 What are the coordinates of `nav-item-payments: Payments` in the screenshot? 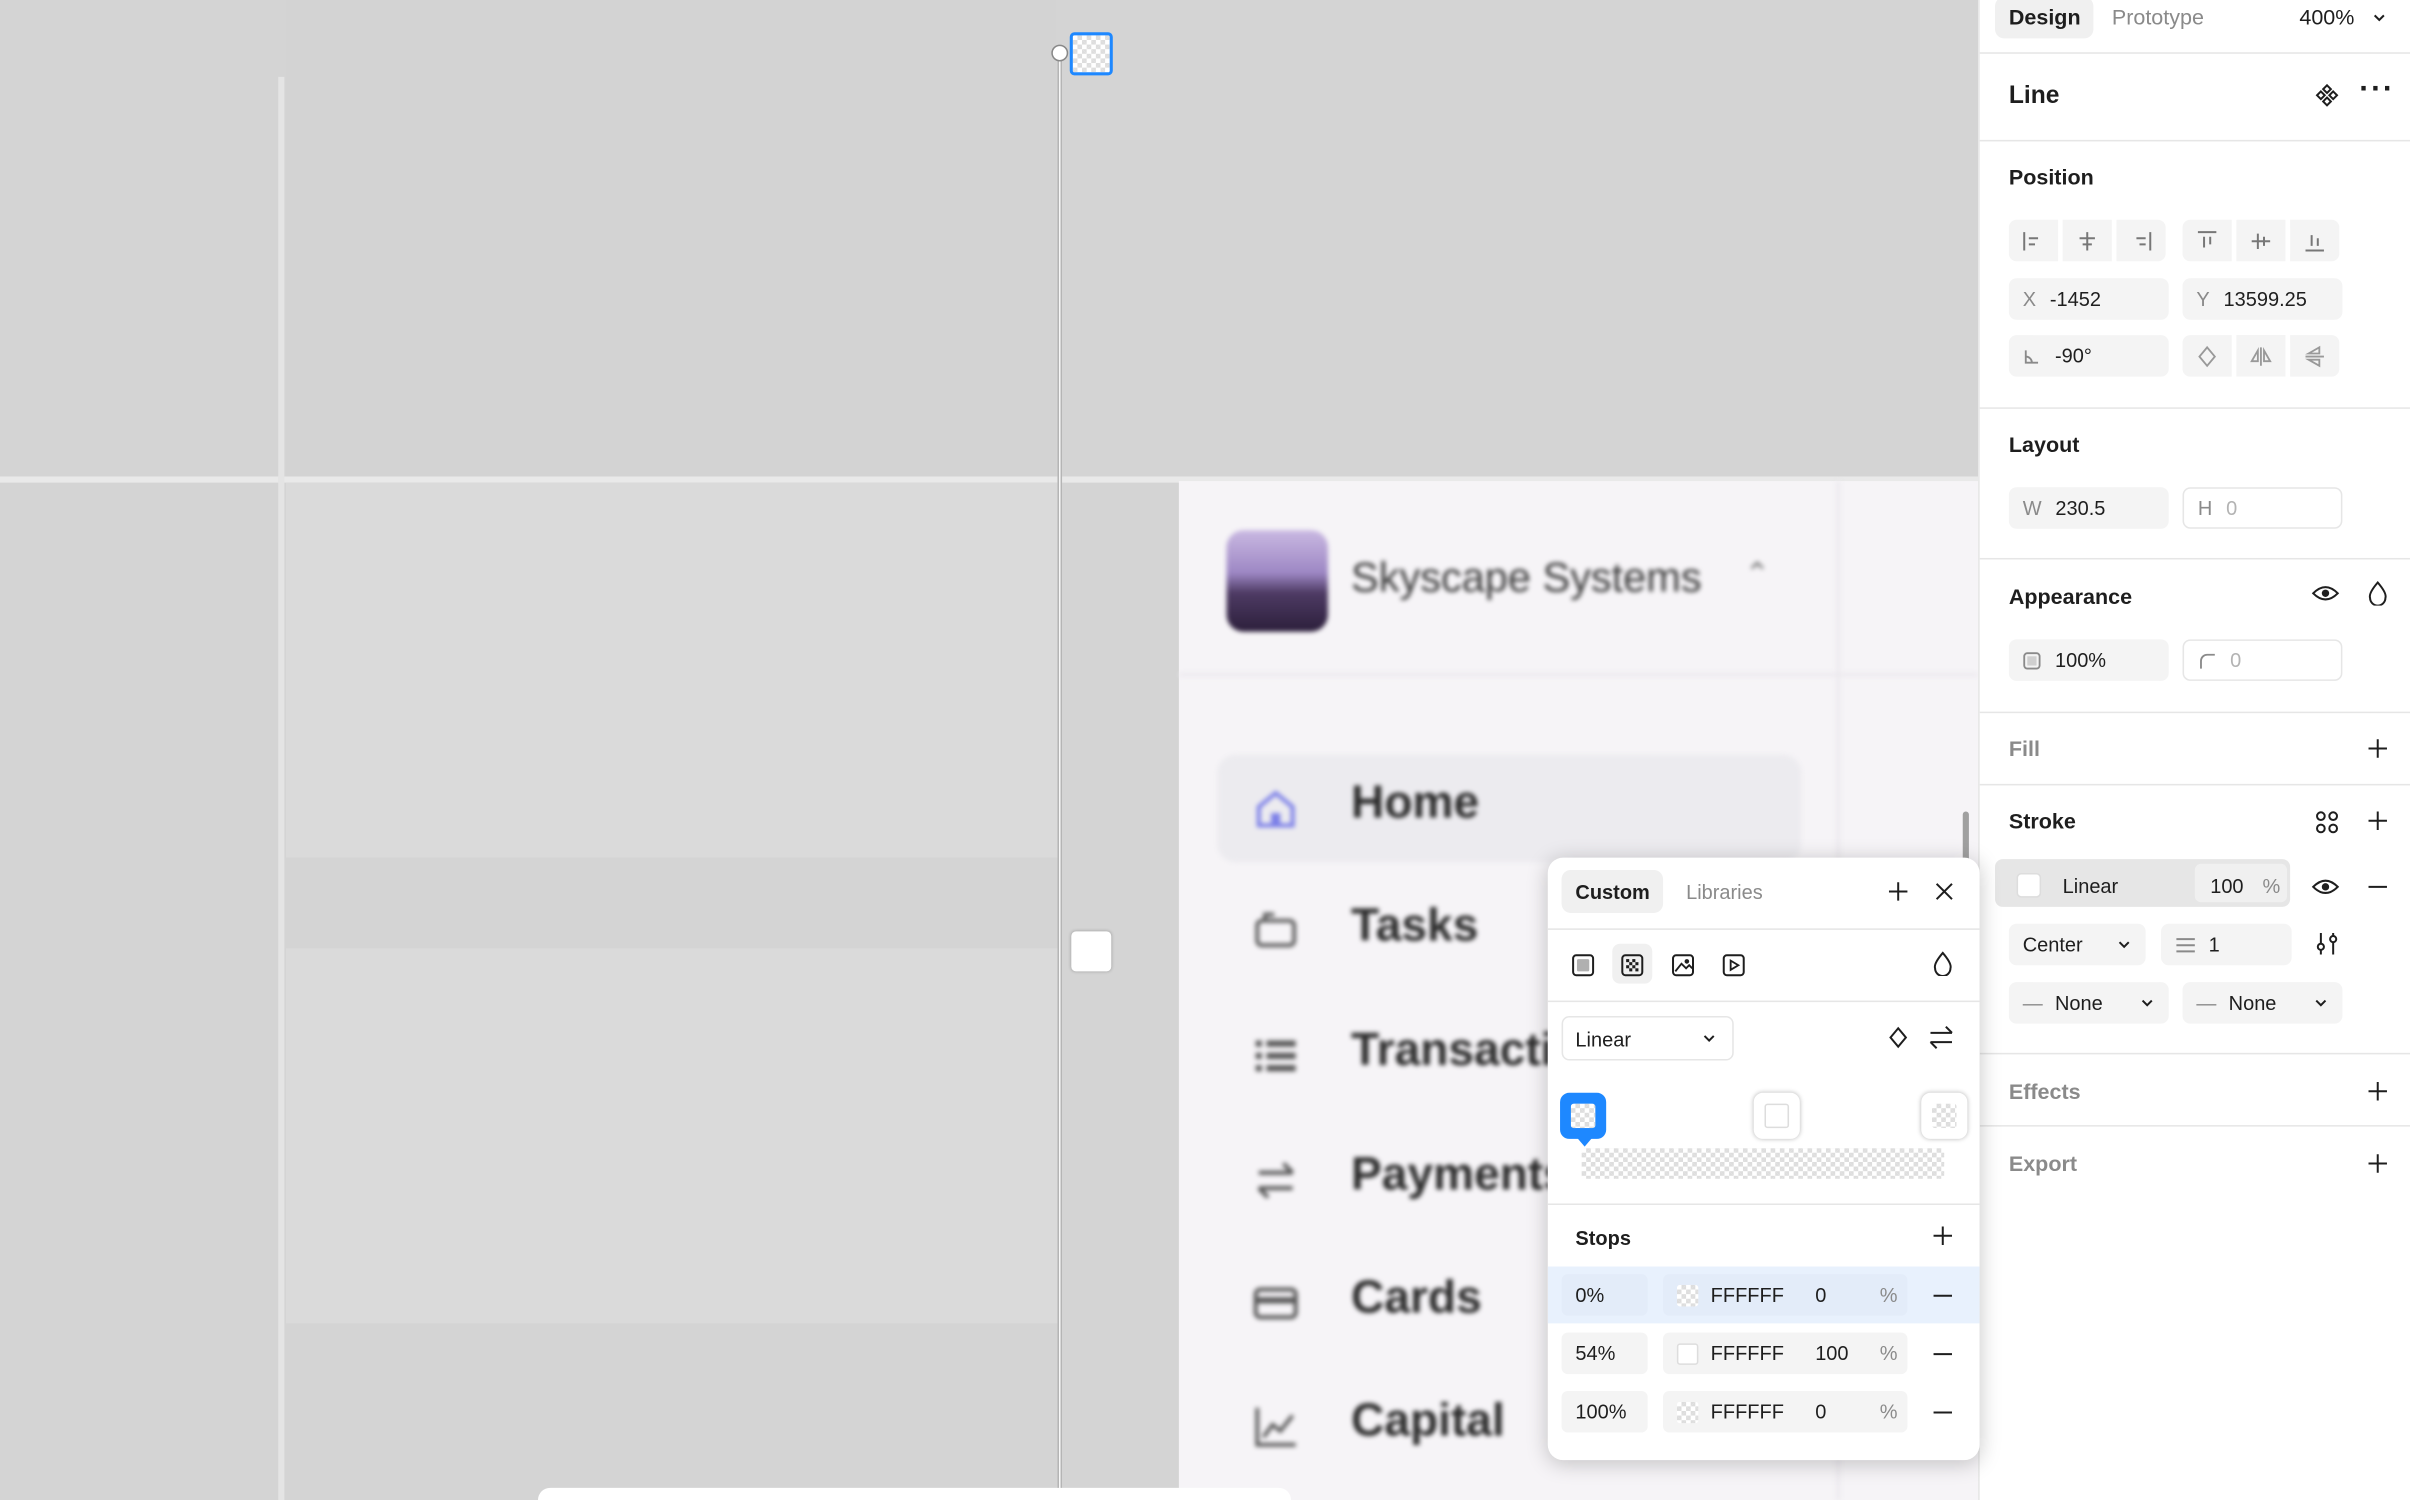 It's located at (1460, 1176).